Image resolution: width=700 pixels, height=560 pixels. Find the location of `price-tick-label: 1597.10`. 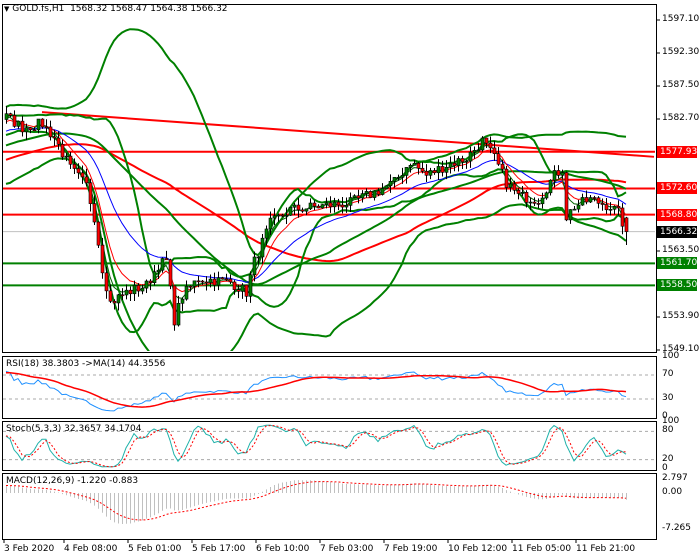

price-tick-label: 1597.10 is located at coordinates (681, 19).